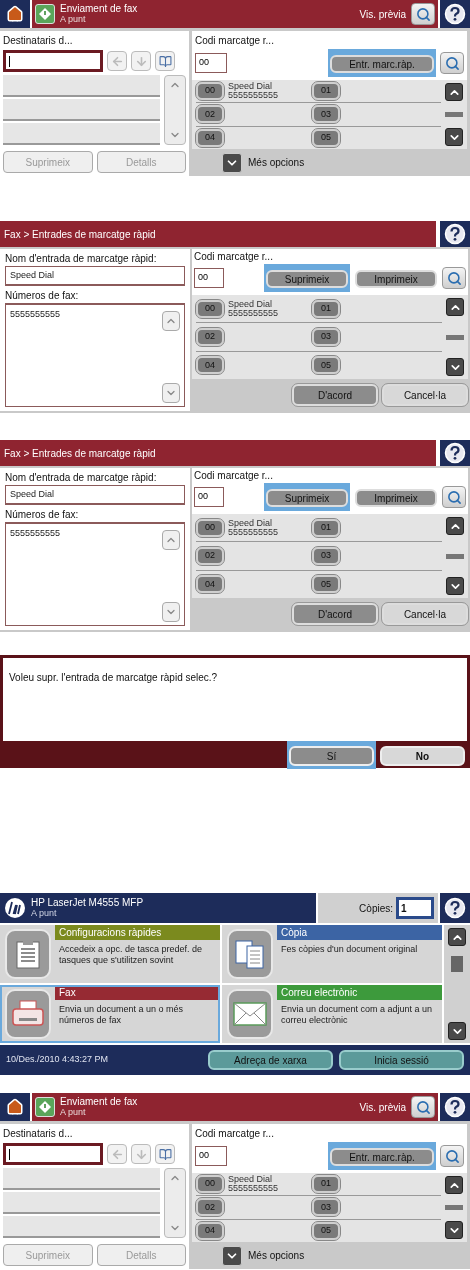 The width and height of the screenshot is (470, 1270). What do you see at coordinates (80, 234) in the screenshot?
I see `breadcrumb: Fax > Entrades de marcatge ràpid` at bounding box center [80, 234].